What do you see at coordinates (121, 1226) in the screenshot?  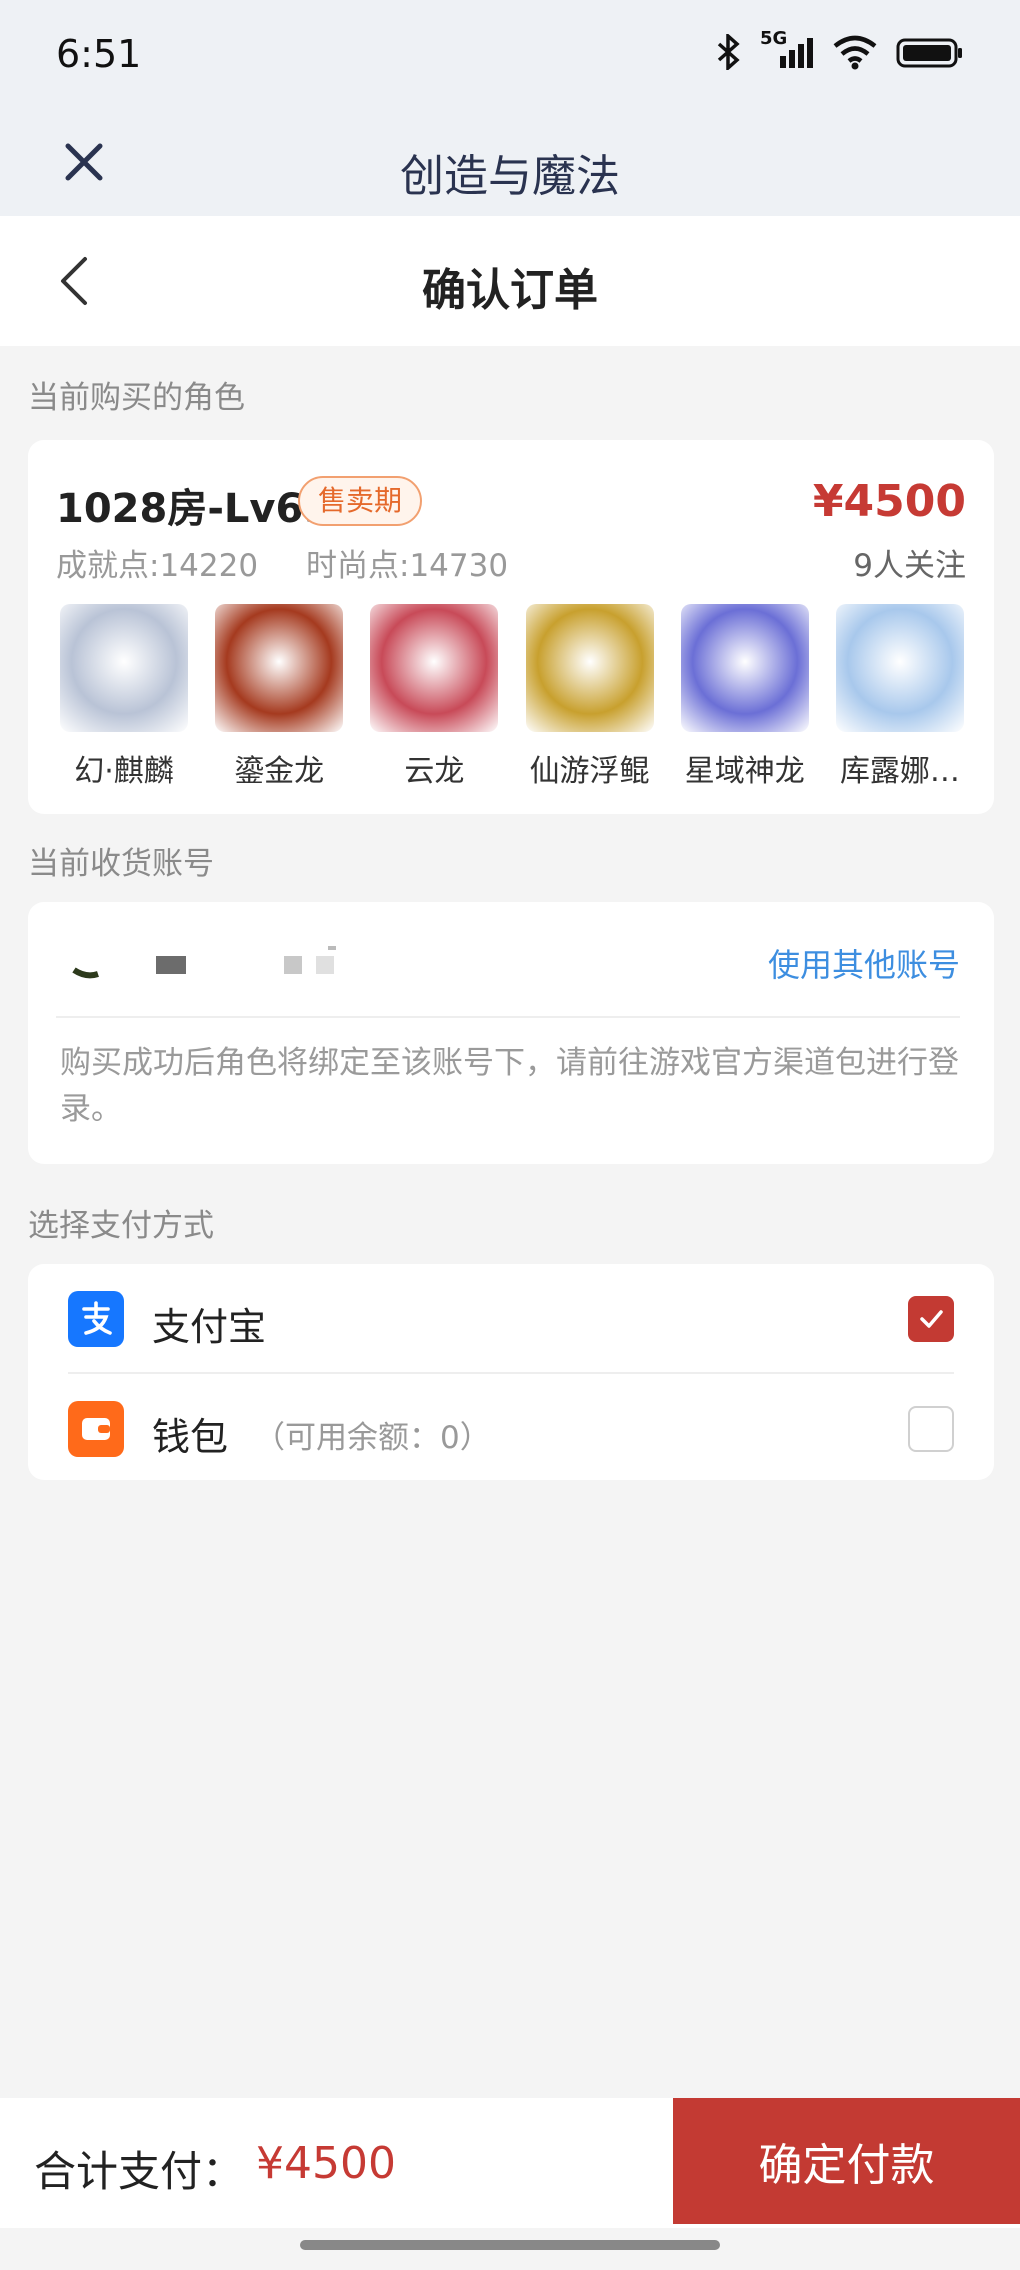 I see `payment-section-label: 选择支付方式` at bounding box center [121, 1226].